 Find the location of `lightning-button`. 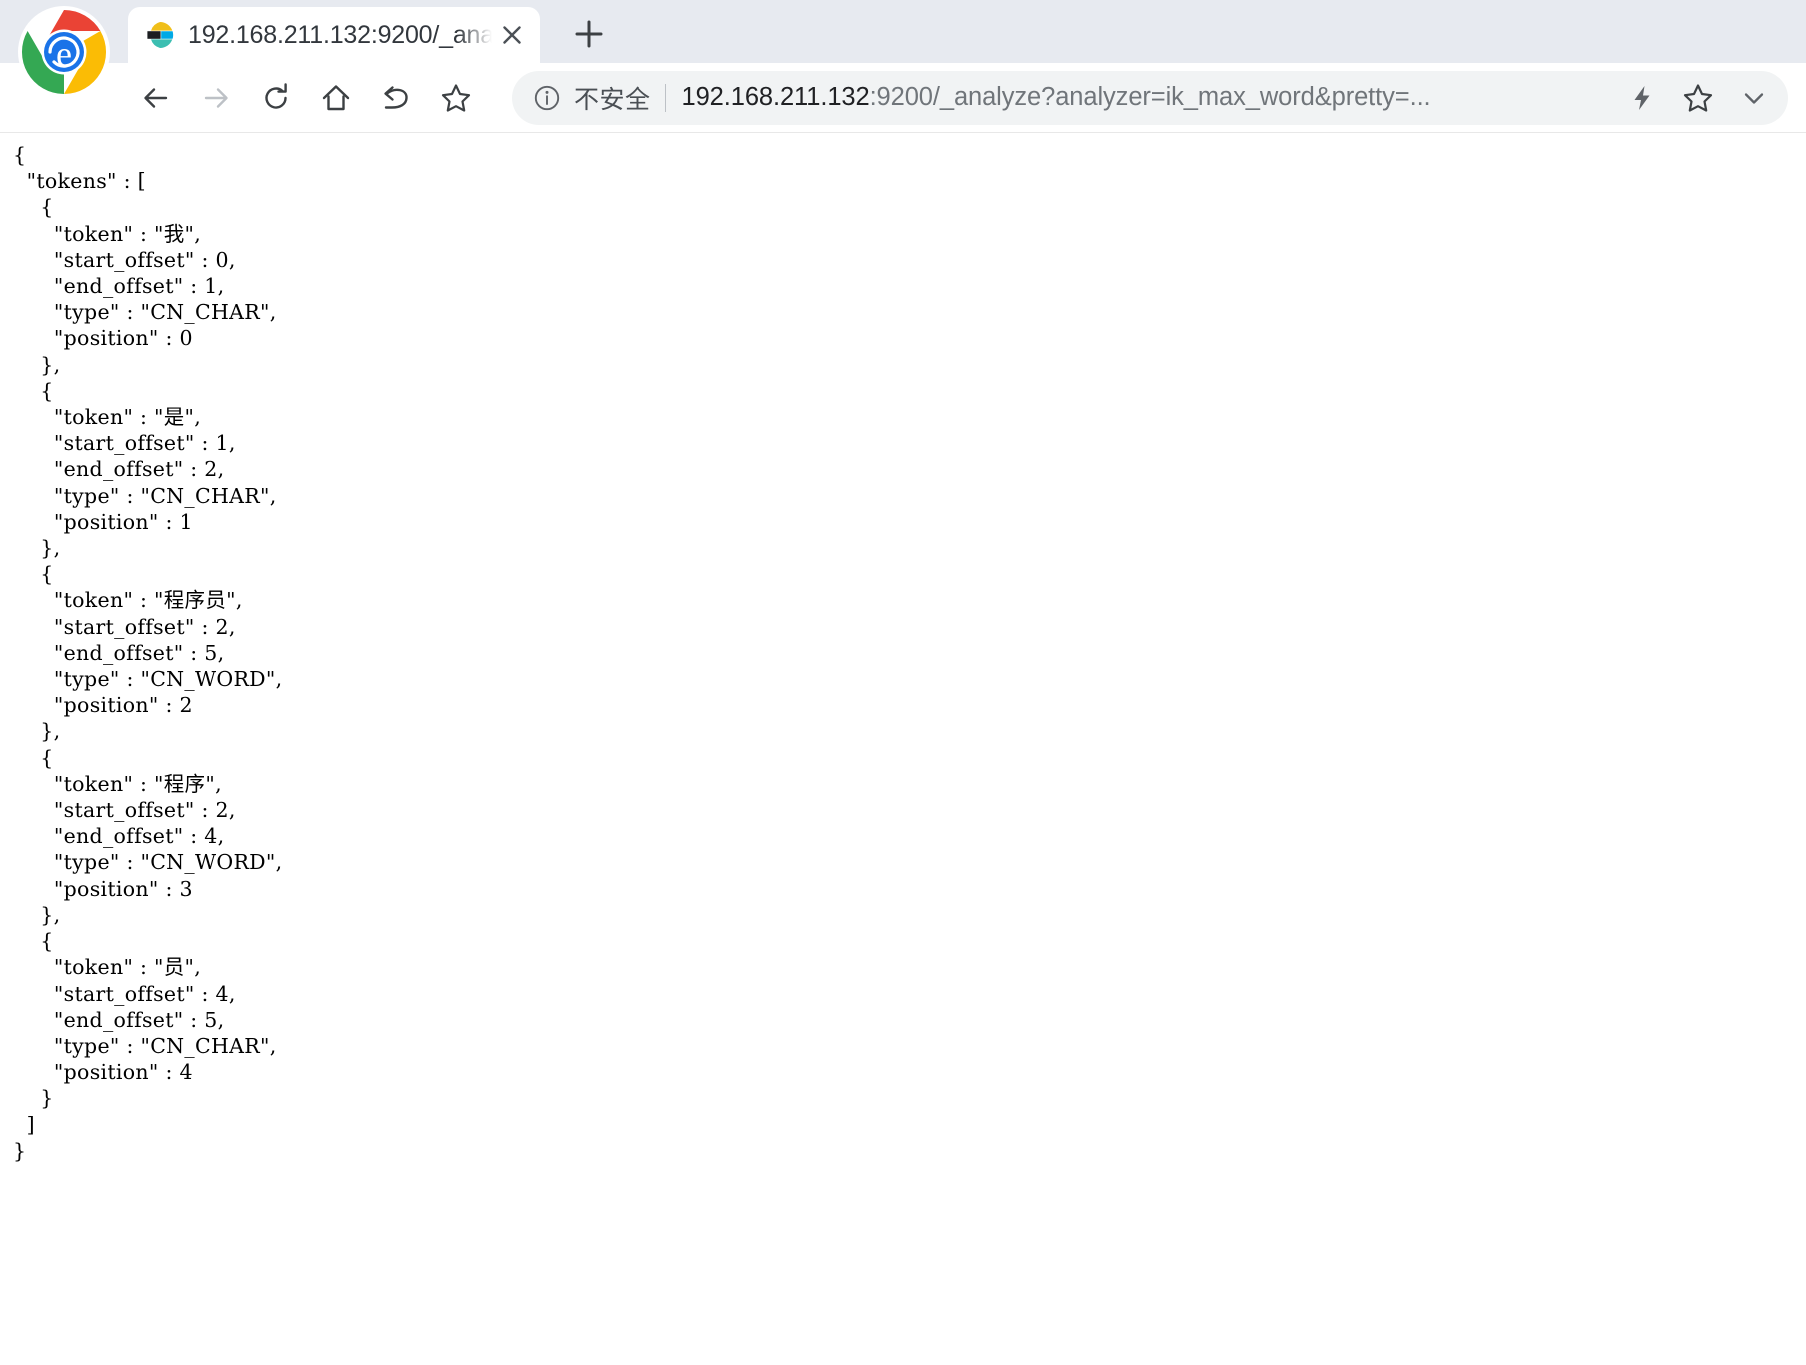

lightning-button is located at coordinates (1642, 98).